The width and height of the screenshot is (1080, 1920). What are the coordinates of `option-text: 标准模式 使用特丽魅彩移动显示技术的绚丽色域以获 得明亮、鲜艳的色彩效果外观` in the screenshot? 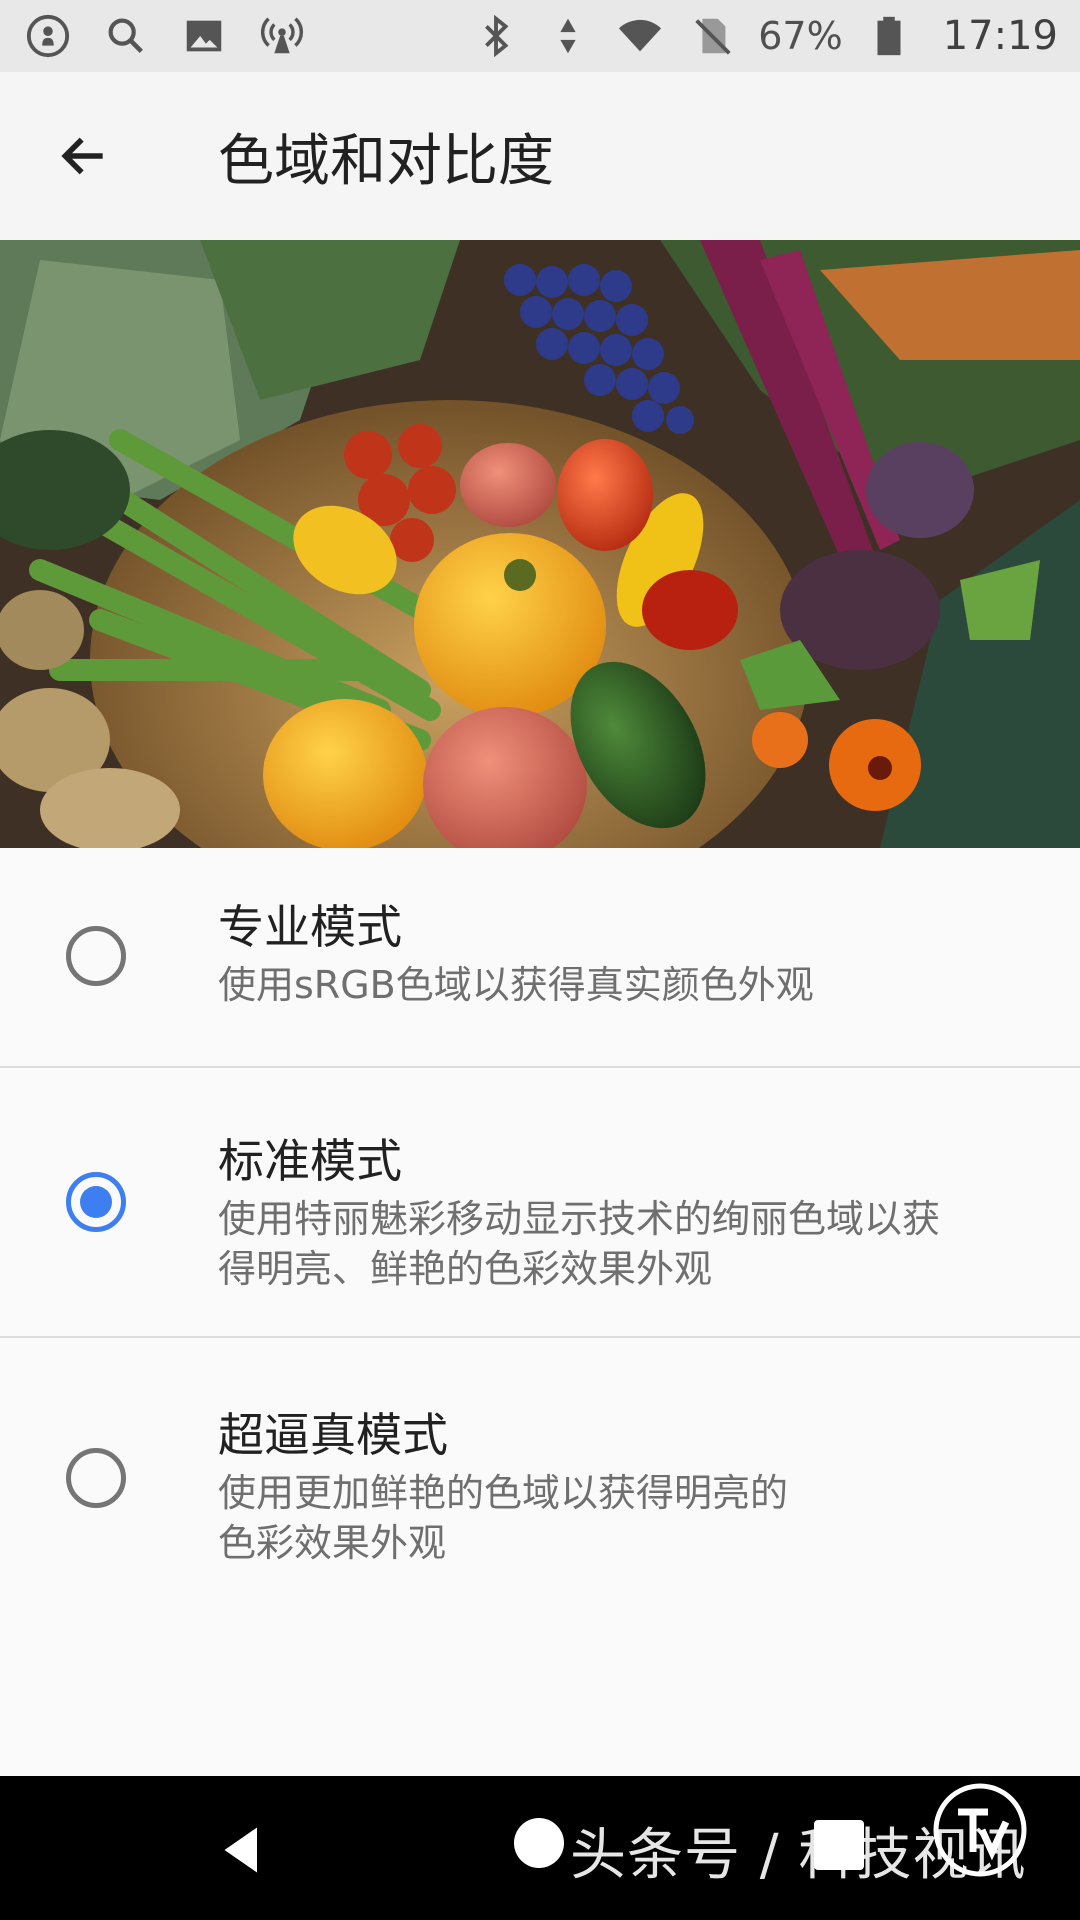 It's located at (604, 1213).